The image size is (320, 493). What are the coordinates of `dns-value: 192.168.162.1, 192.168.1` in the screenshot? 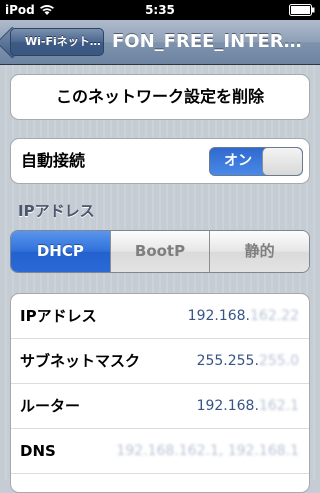 It's located at (207, 451).